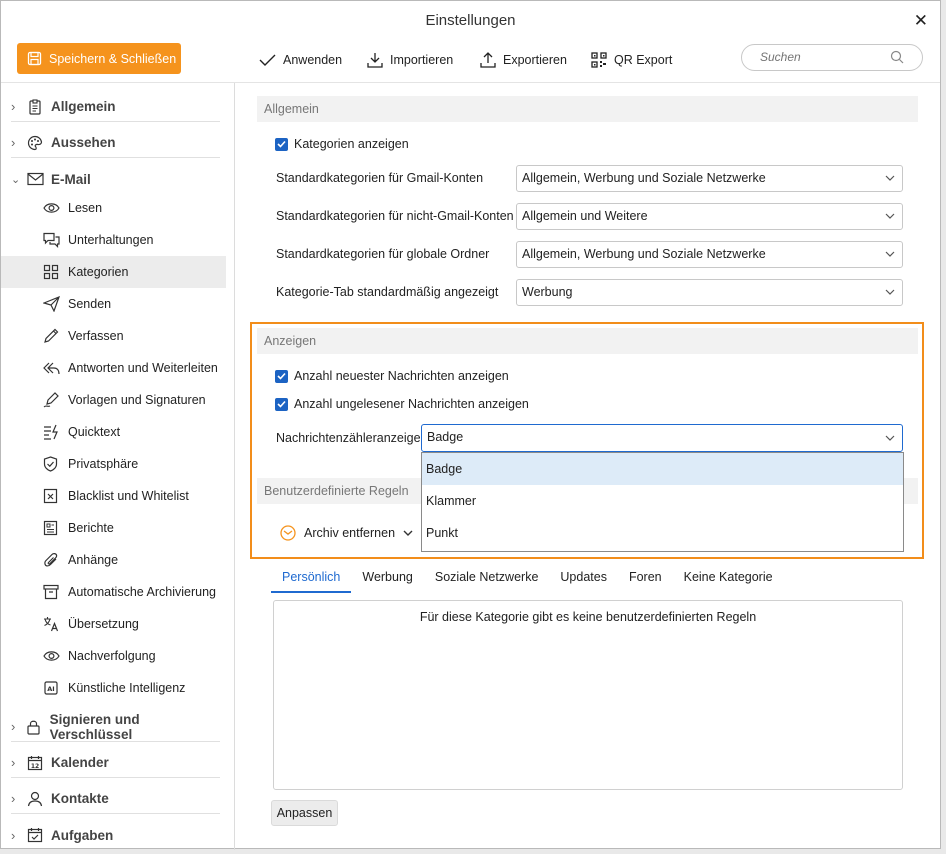 This screenshot has width=946, height=854. Describe the element at coordinates (488, 60) in the screenshot. I see `export-icon` at that location.